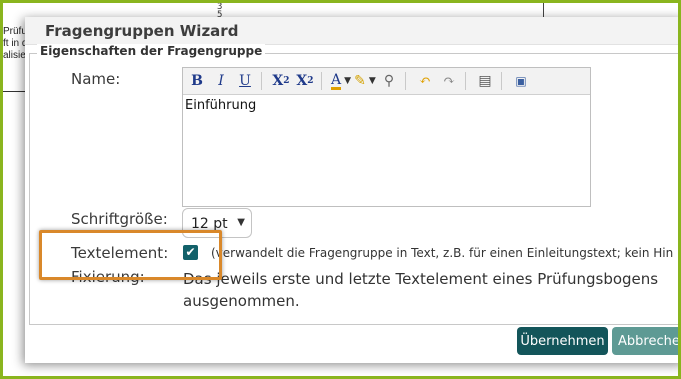 The image size is (681, 379). Describe the element at coordinates (197, 81) in the screenshot. I see `bold-icon: B` at that location.